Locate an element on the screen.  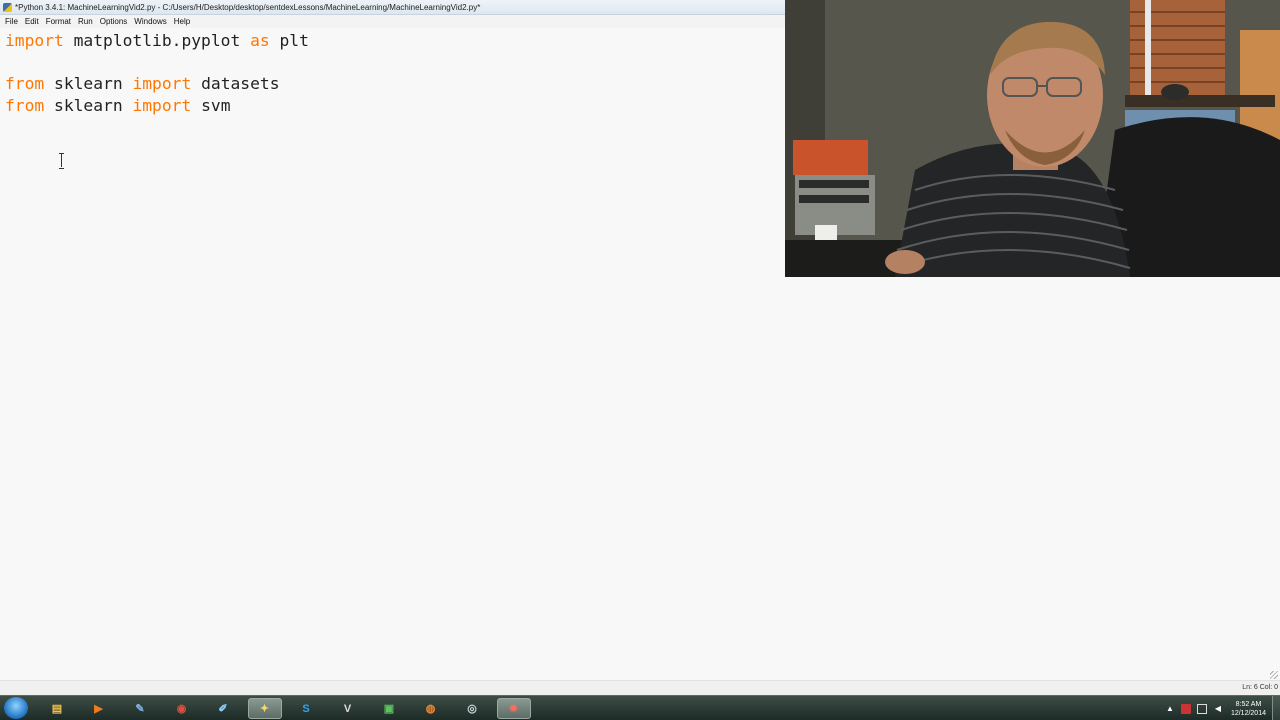
webcam-overlay is located at coordinates (1032, 138).